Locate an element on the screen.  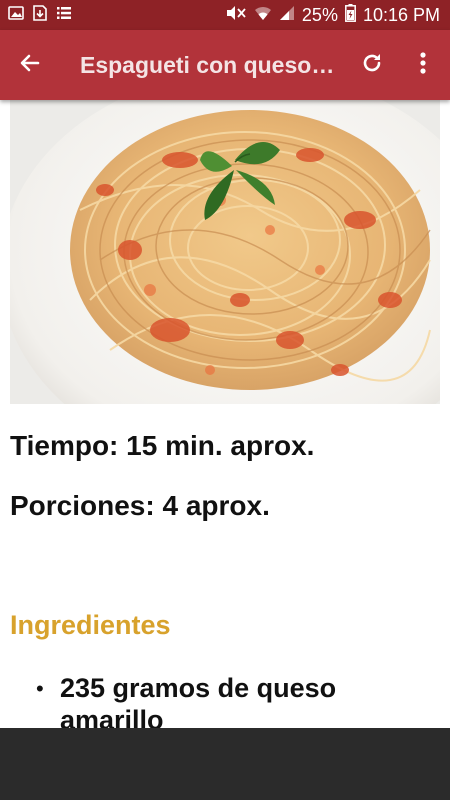
status-bar: 25% 10:16 PM is located at coordinates (225, 15).